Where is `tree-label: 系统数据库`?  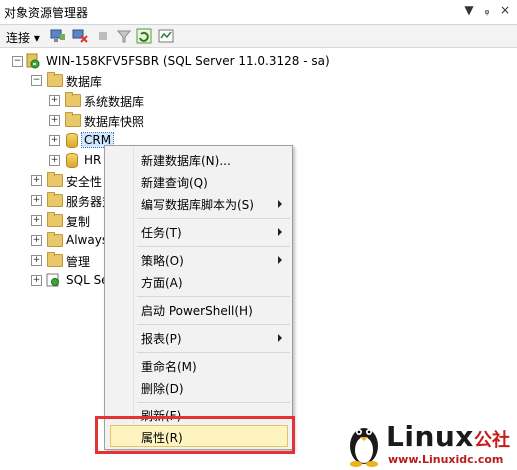
tree-label: 系统数据库 is located at coordinates (114, 102).